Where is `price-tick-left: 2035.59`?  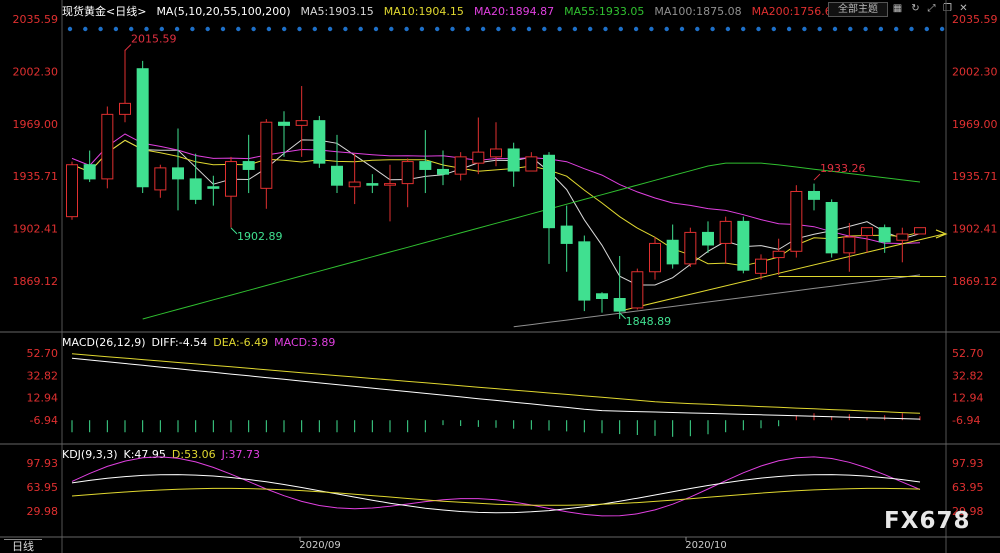
price-tick-left: 2035.59 is located at coordinates (36, 19).